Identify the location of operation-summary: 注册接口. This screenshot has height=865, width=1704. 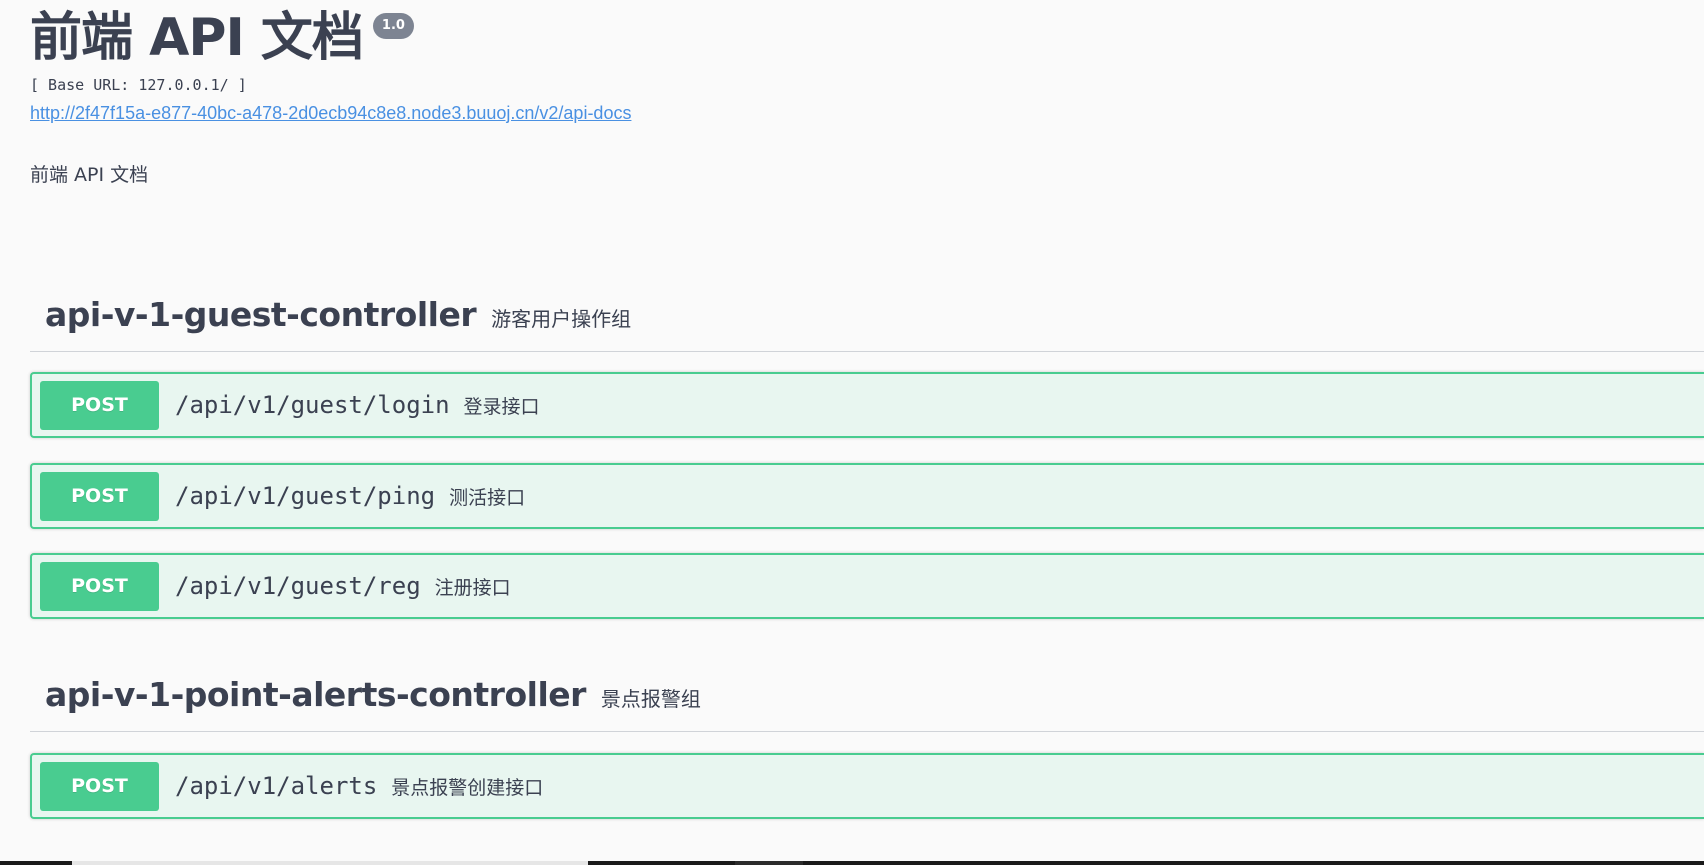
(472, 587).